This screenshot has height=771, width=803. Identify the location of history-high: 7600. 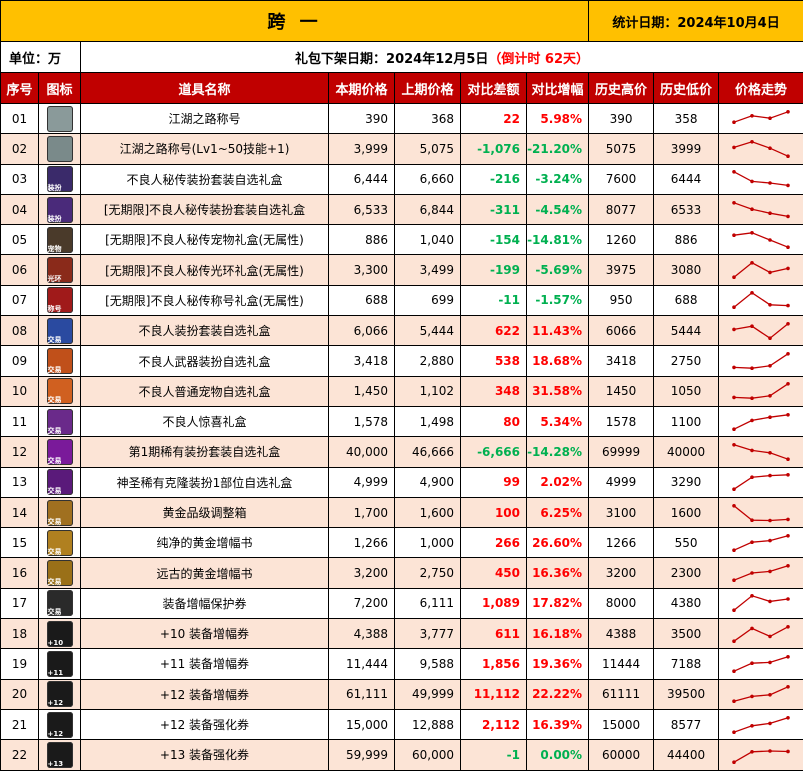
(621, 179).